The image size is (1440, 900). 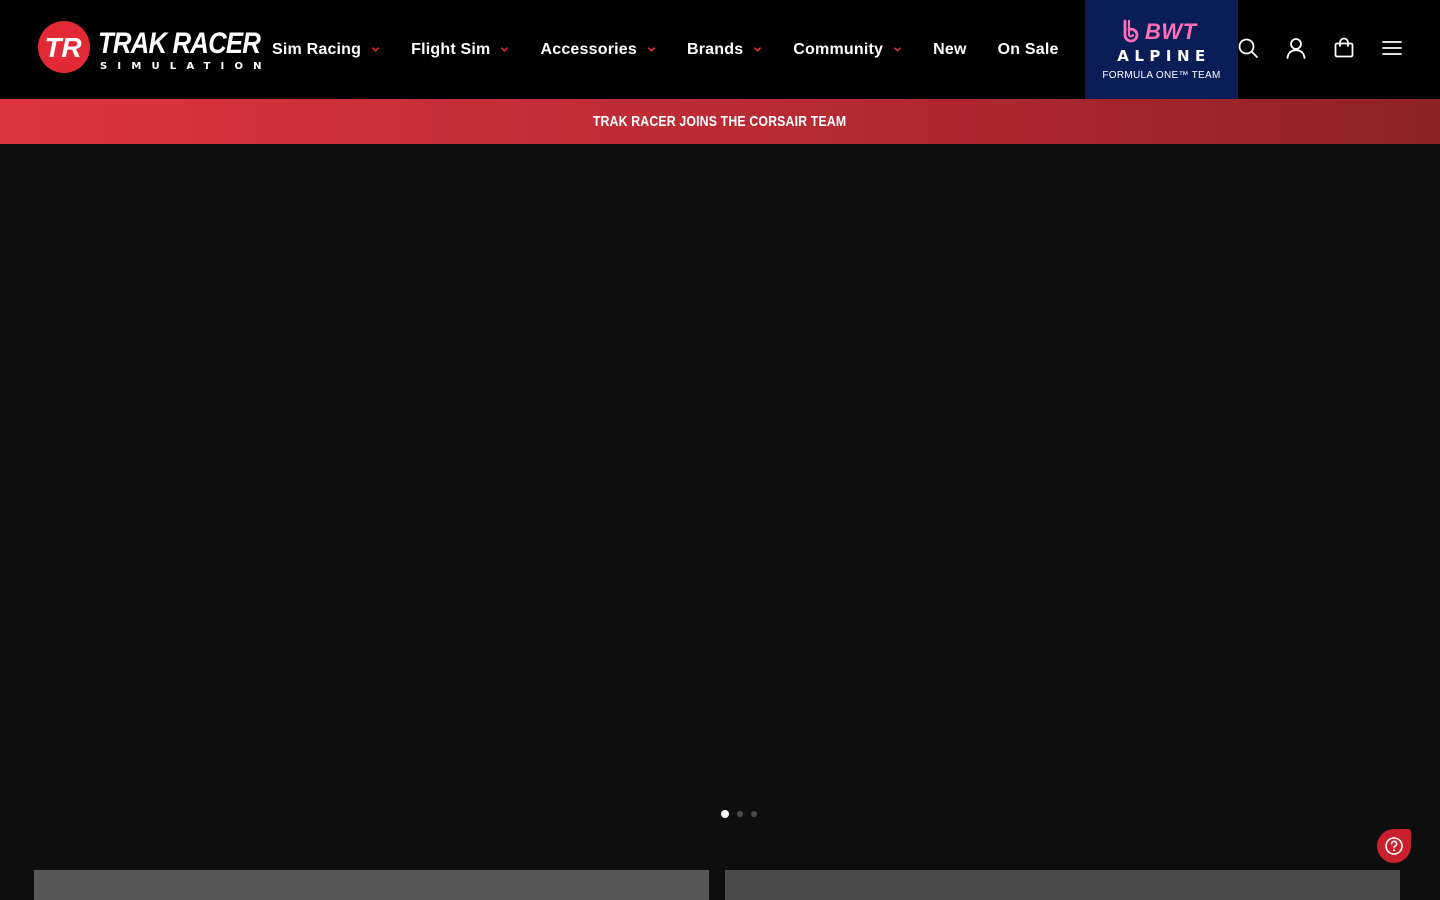 What do you see at coordinates (1161, 75) in the screenshot?
I see `formula-one-team-label: FORMULA ONE™ TEAM` at bounding box center [1161, 75].